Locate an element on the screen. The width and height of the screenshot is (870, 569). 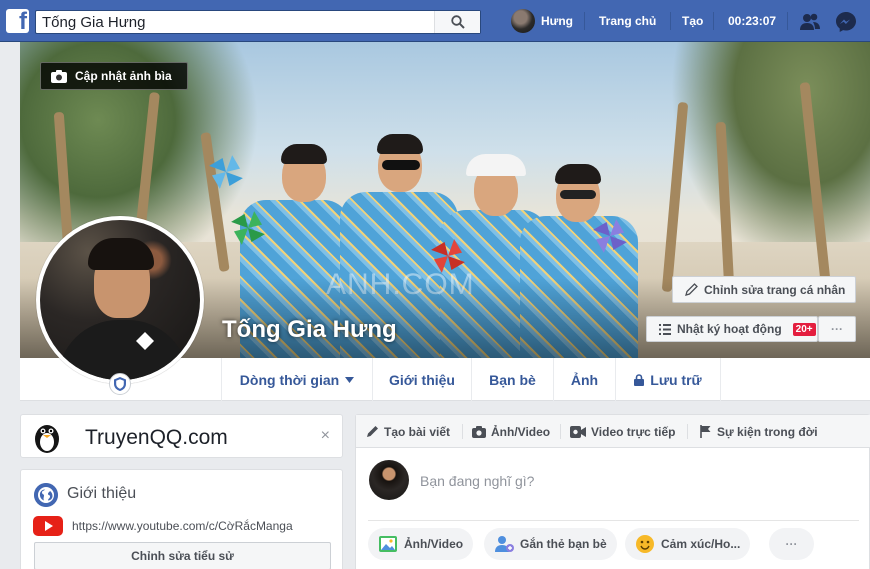
tab-archive-label: Lưu trữ is located at coordinates (676, 379).